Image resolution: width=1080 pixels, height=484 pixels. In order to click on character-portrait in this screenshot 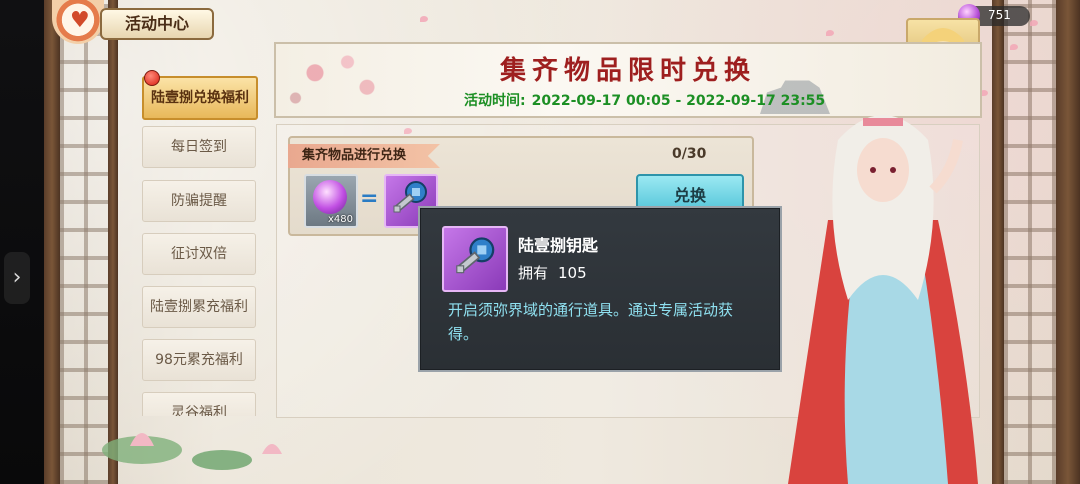, I will do `click(883, 299)`.